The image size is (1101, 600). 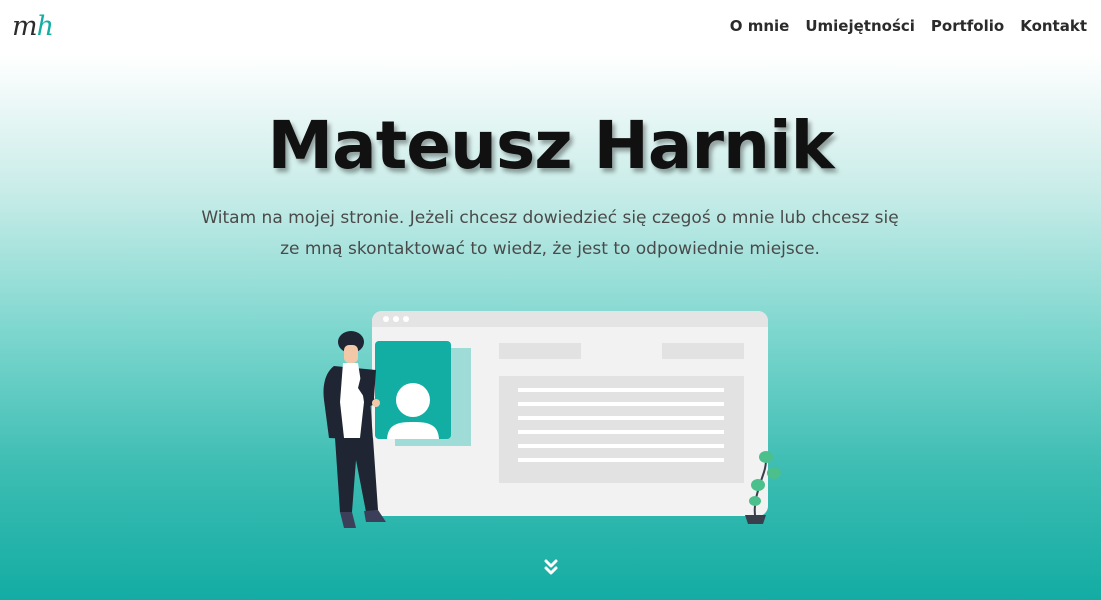 What do you see at coordinates (760, 26) in the screenshot?
I see `nav-link-about: O mnie` at bounding box center [760, 26].